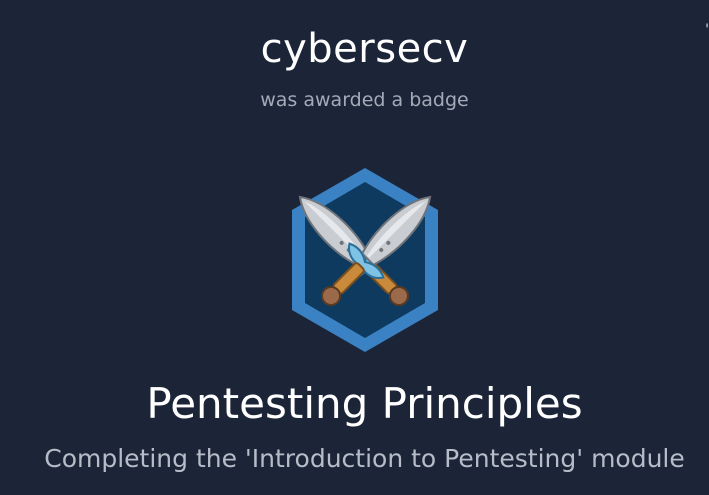 The image size is (709, 495). What do you see at coordinates (364, 403) in the screenshot?
I see `badge-title: Pentesting Principles` at bounding box center [364, 403].